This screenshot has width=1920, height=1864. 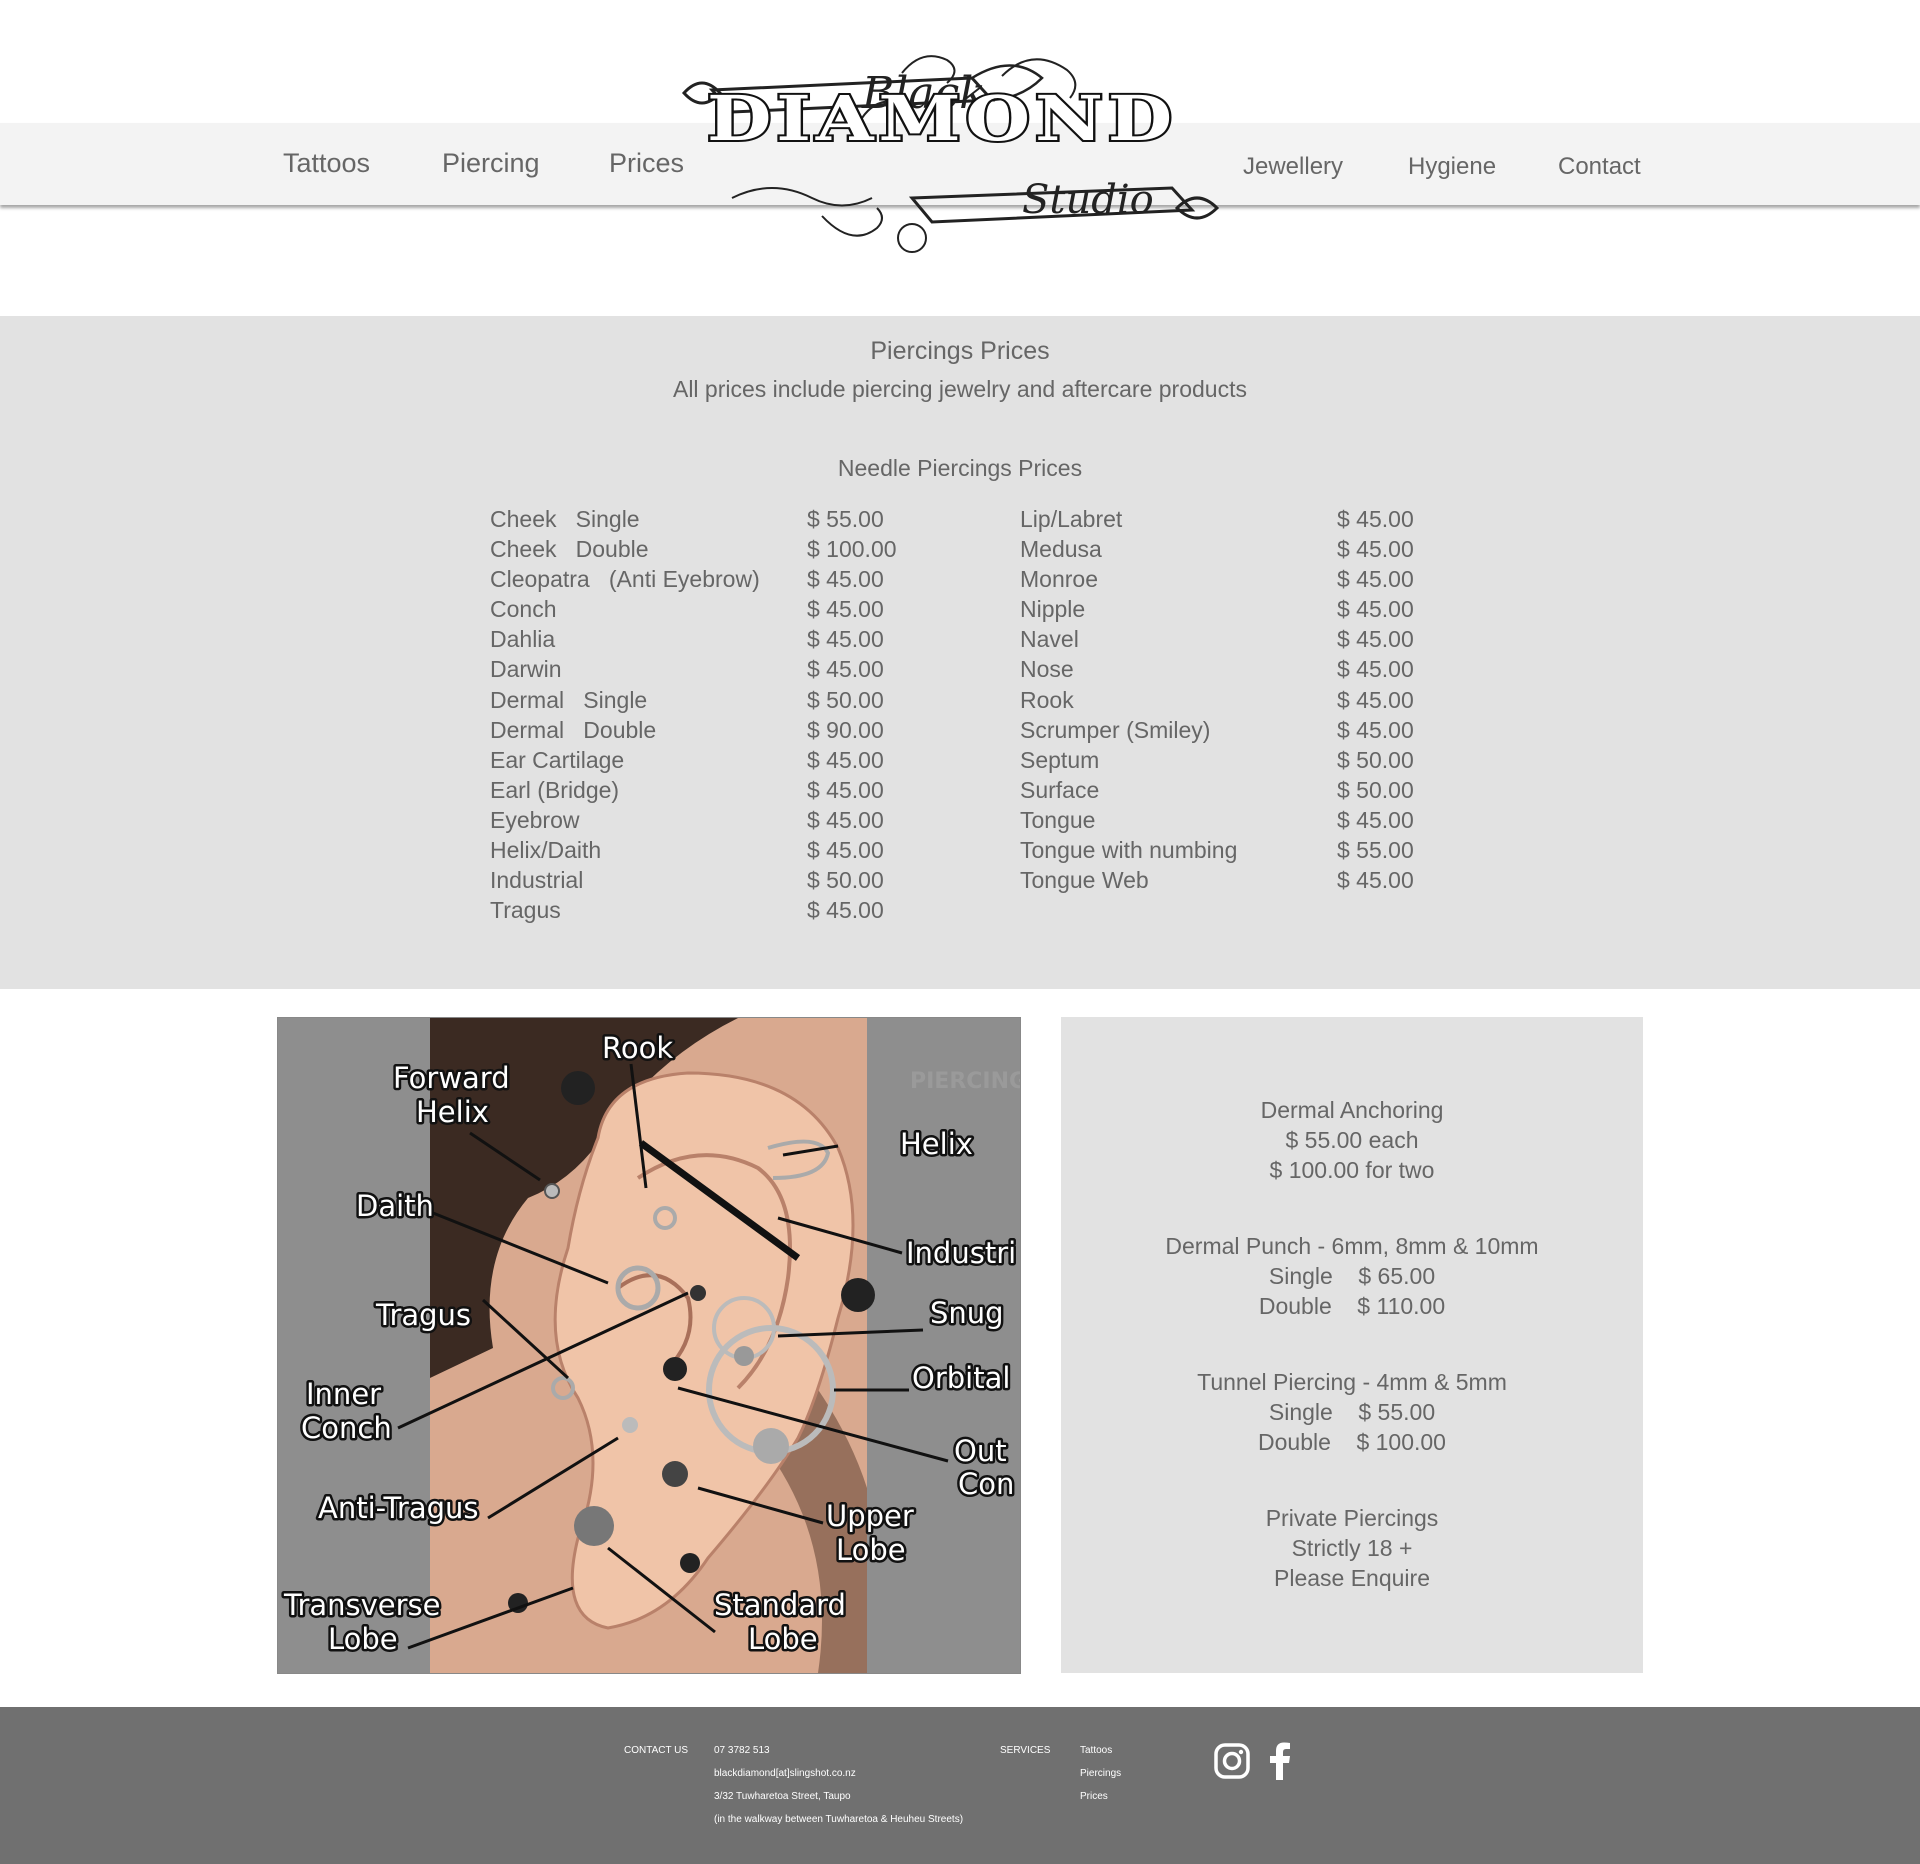 I want to click on piercing-name: Cleopatra (Anti Eyebrow), so click(x=625, y=579).